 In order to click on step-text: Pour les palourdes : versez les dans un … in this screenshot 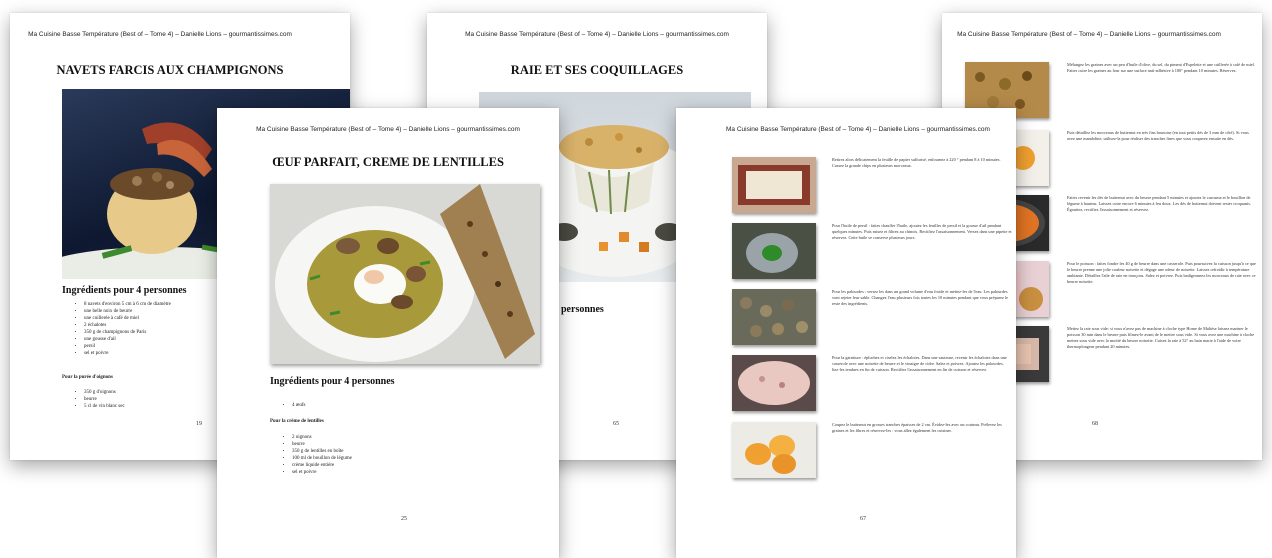, I will do `click(920, 297)`.